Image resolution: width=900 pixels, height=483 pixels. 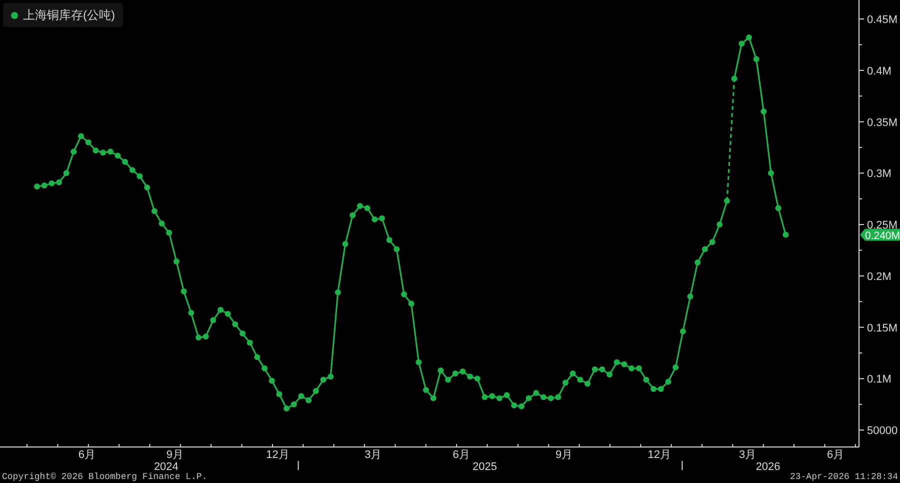 I want to click on copyright-text: Copyright© 2026 Bloomberg Finance L.P., so click(x=105, y=477).